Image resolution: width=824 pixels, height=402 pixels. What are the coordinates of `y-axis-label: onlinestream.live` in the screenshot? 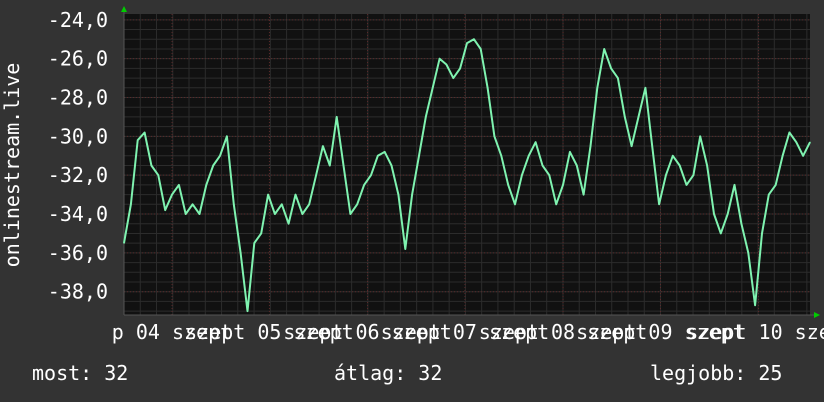 It's located at (12, 165).